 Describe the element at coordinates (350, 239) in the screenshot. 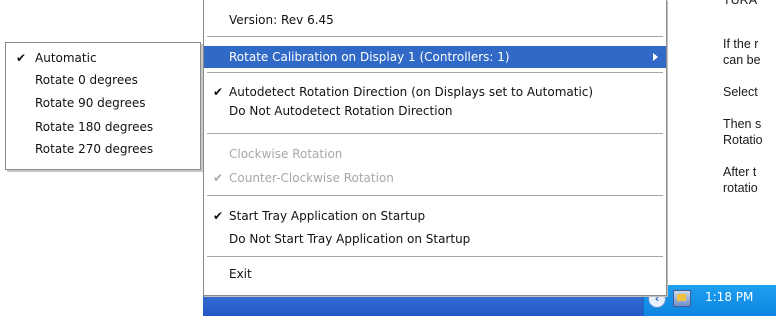

I see `menu-item-label: Do Not Start Tray Application on Startup` at that location.